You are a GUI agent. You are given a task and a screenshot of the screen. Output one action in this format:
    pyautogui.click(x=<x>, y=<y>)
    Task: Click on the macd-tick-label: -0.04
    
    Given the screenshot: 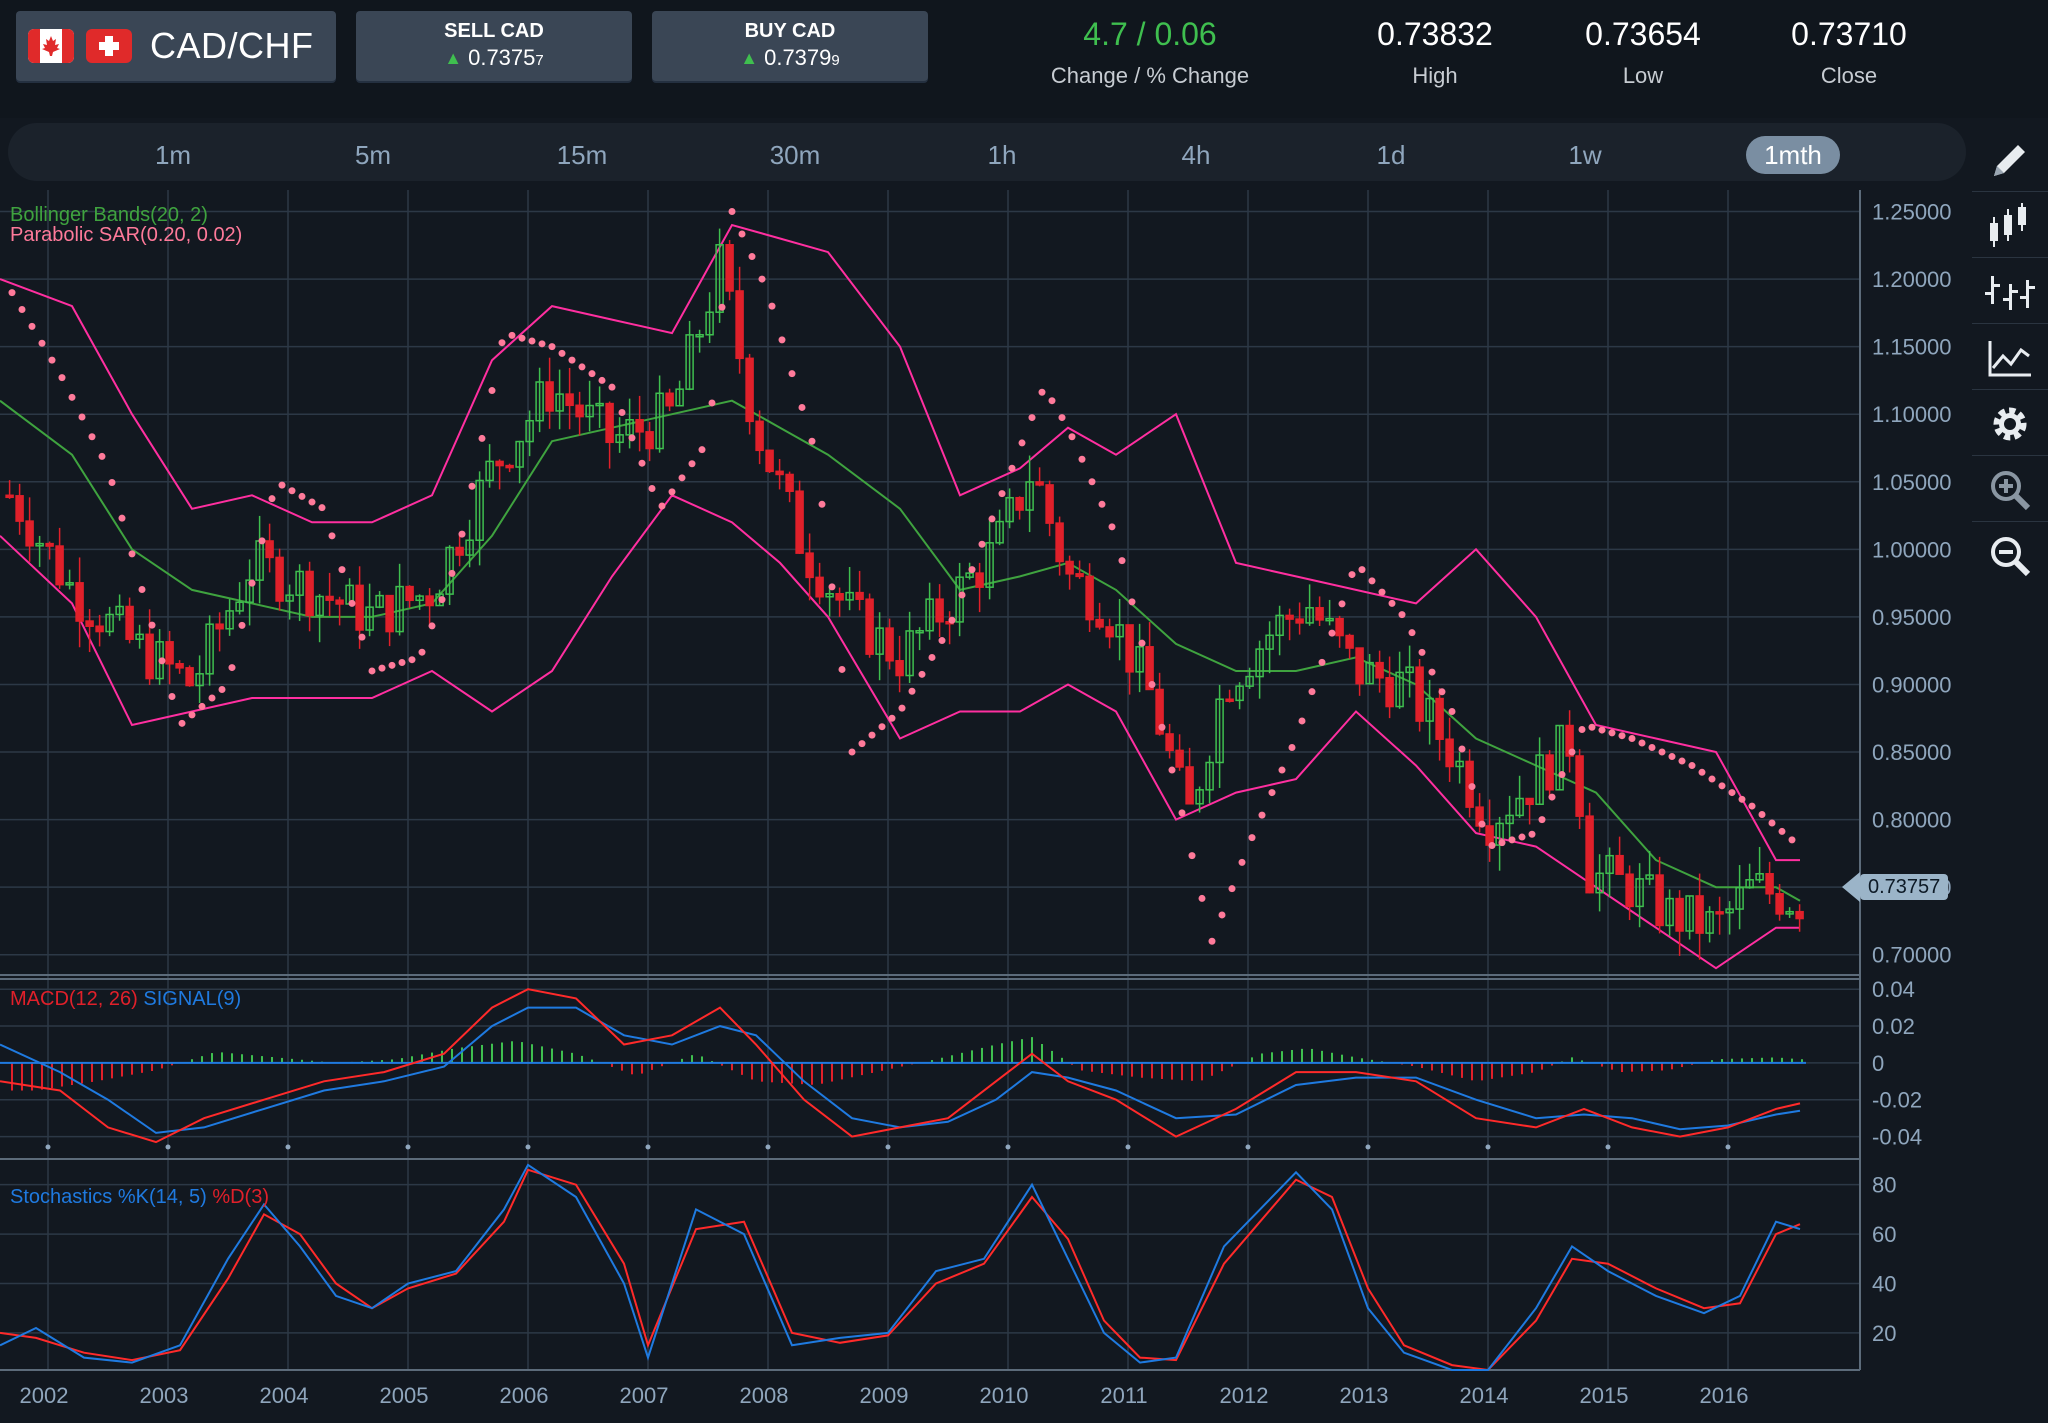 What is the action you would take?
    pyautogui.click(x=1897, y=1137)
    